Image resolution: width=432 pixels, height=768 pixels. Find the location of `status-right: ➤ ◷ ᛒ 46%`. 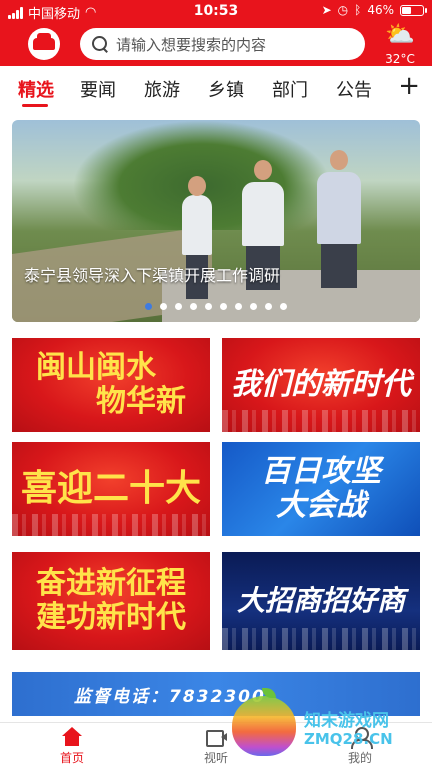

status-right: ➤ ◷ ᛒ 46% is located at coordinates (374, 10).